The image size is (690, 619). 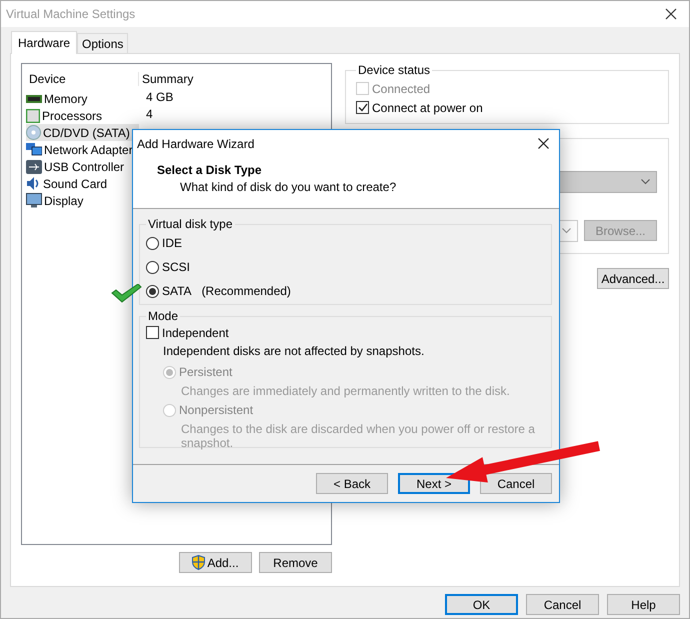 What do you see at coordinates (394, 70) in the screenshot?
I see `group-title: Device status` at bounding box center [394, 70].